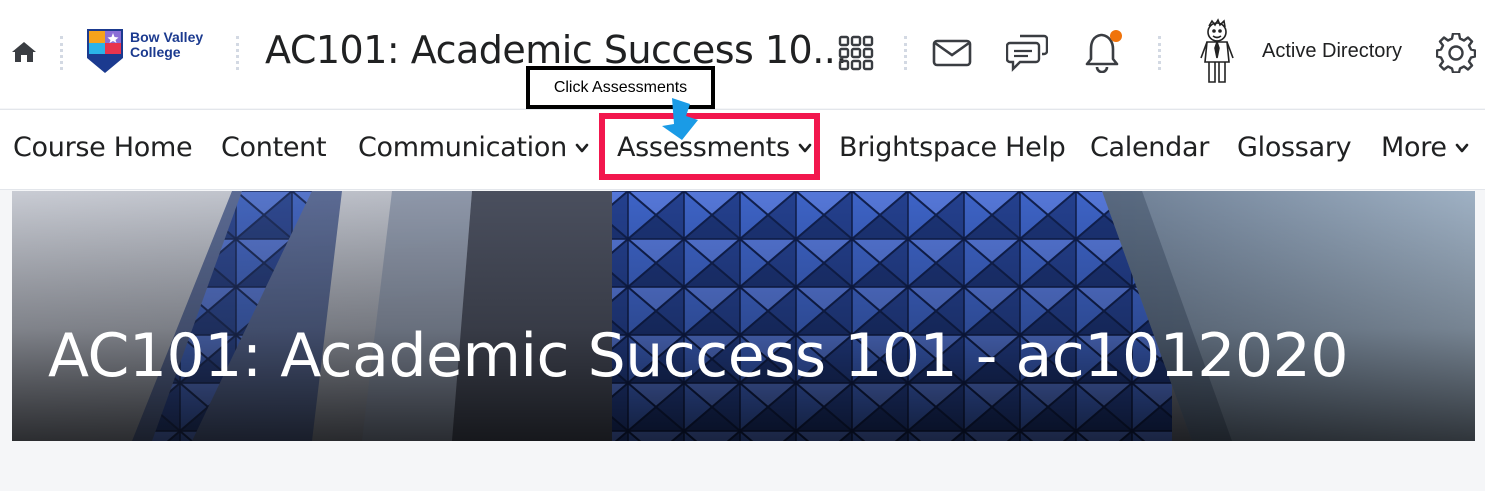  I want to click on nav-item-brightspace-help: Brightspace Help, so click(952, 147).